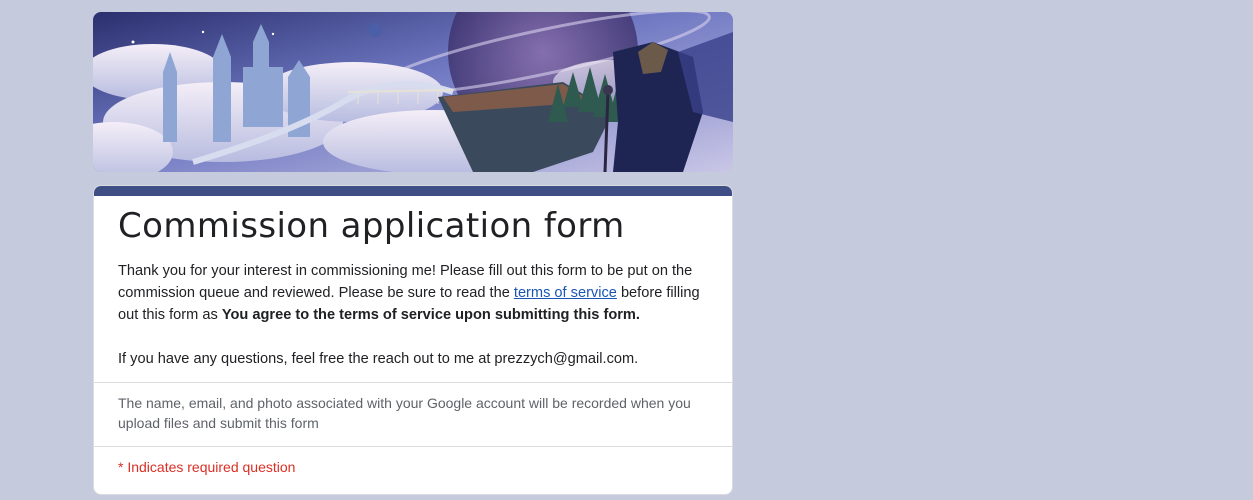  I want to click on terms-of-service-link: terms of service, so click(565, 293).